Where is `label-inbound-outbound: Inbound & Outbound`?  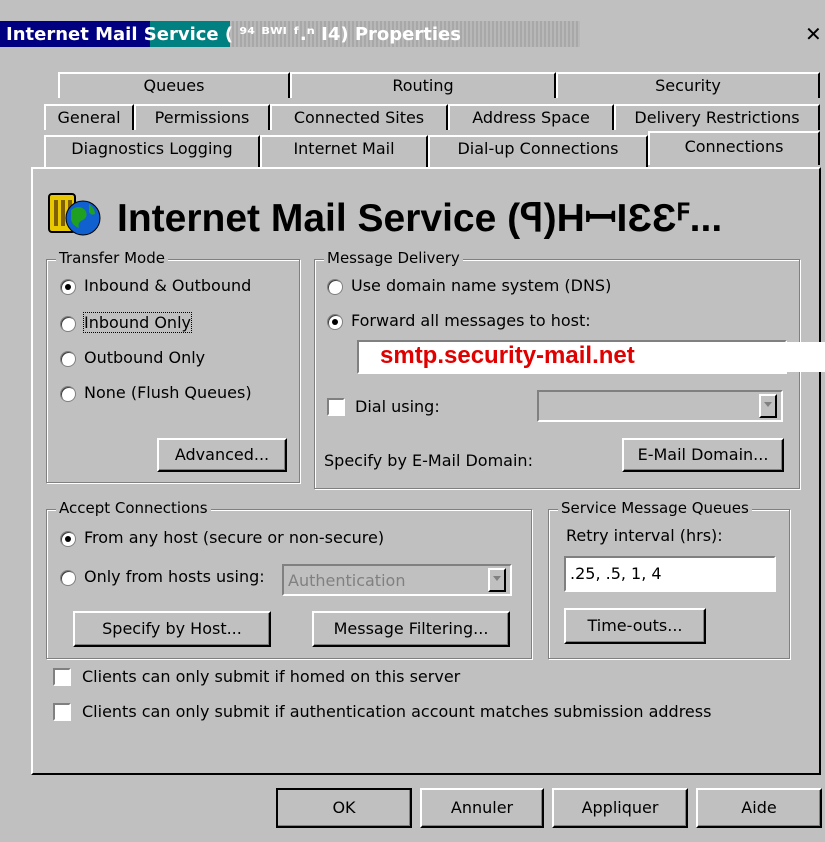
label-inbound-outbound: Inbound & Outbound is located at coordinates (168, 285).